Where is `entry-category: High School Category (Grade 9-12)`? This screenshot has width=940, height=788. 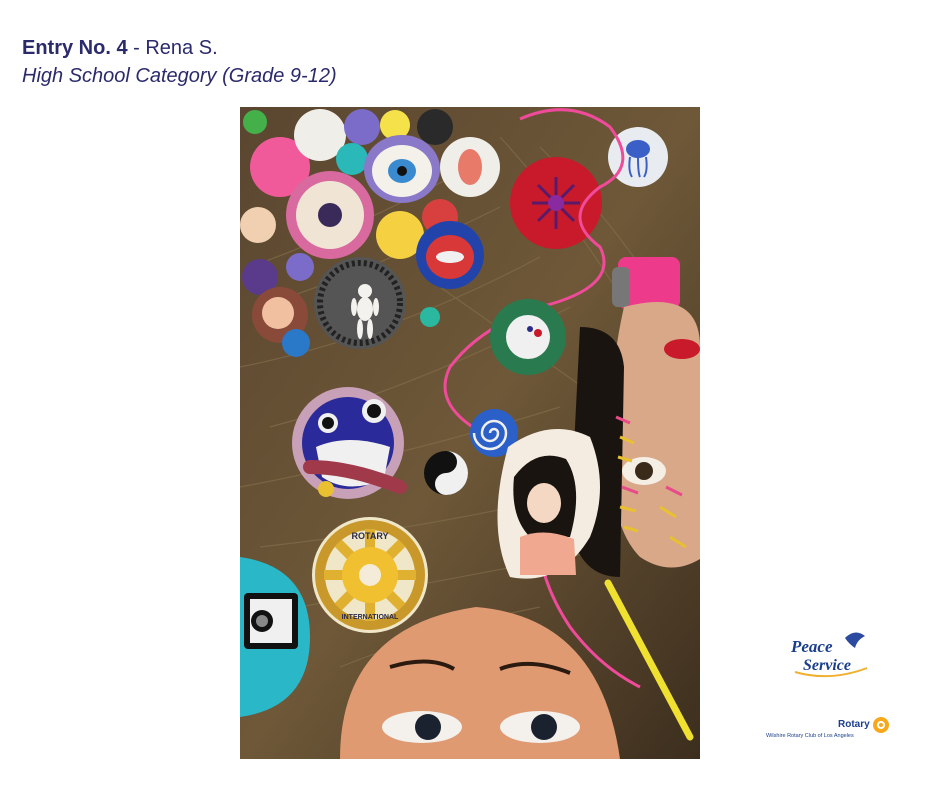 entry-category: High School Category (Grade 9-12) is located at coordinates (179, 76).